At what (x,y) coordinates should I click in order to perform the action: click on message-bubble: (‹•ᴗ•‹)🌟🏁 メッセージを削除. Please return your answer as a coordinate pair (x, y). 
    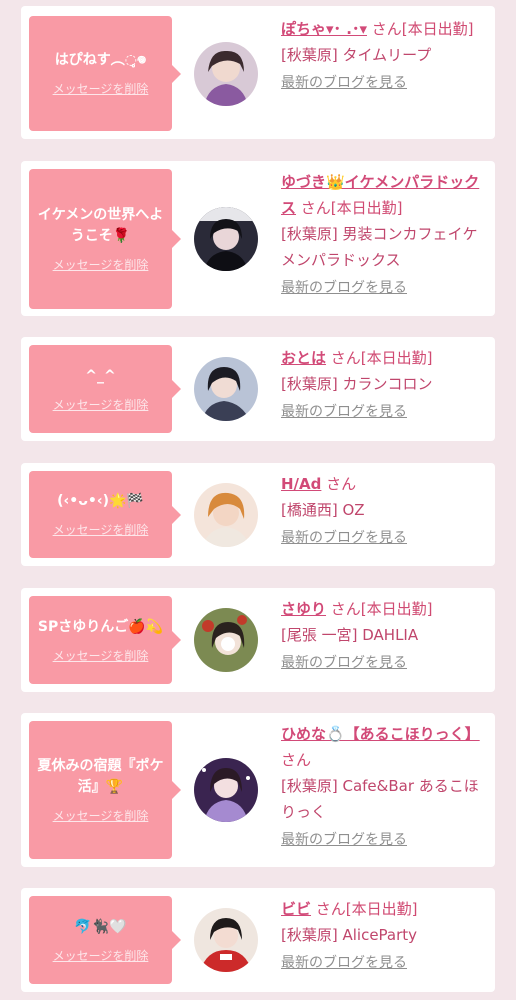
    Looking at the image, I should click on (105, 514).